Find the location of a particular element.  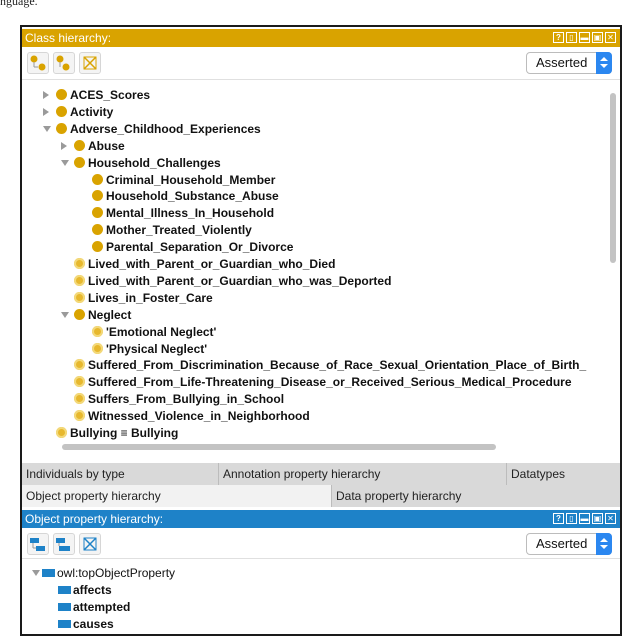

tree-node-label: Mental_Illness_In_Household is located at coordinates (190, 213).